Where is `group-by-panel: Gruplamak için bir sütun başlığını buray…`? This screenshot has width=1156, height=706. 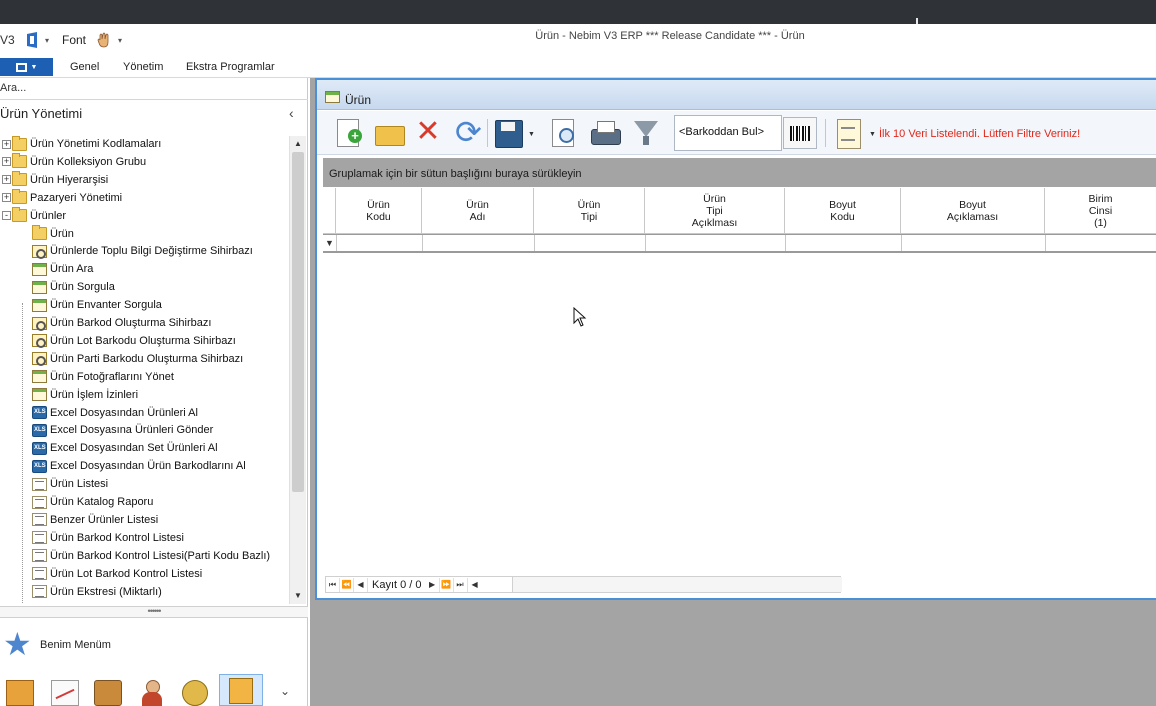
group-by-panel: Gruplamak için bir sütun başlığını buray… is located at coordinates (739, 172).